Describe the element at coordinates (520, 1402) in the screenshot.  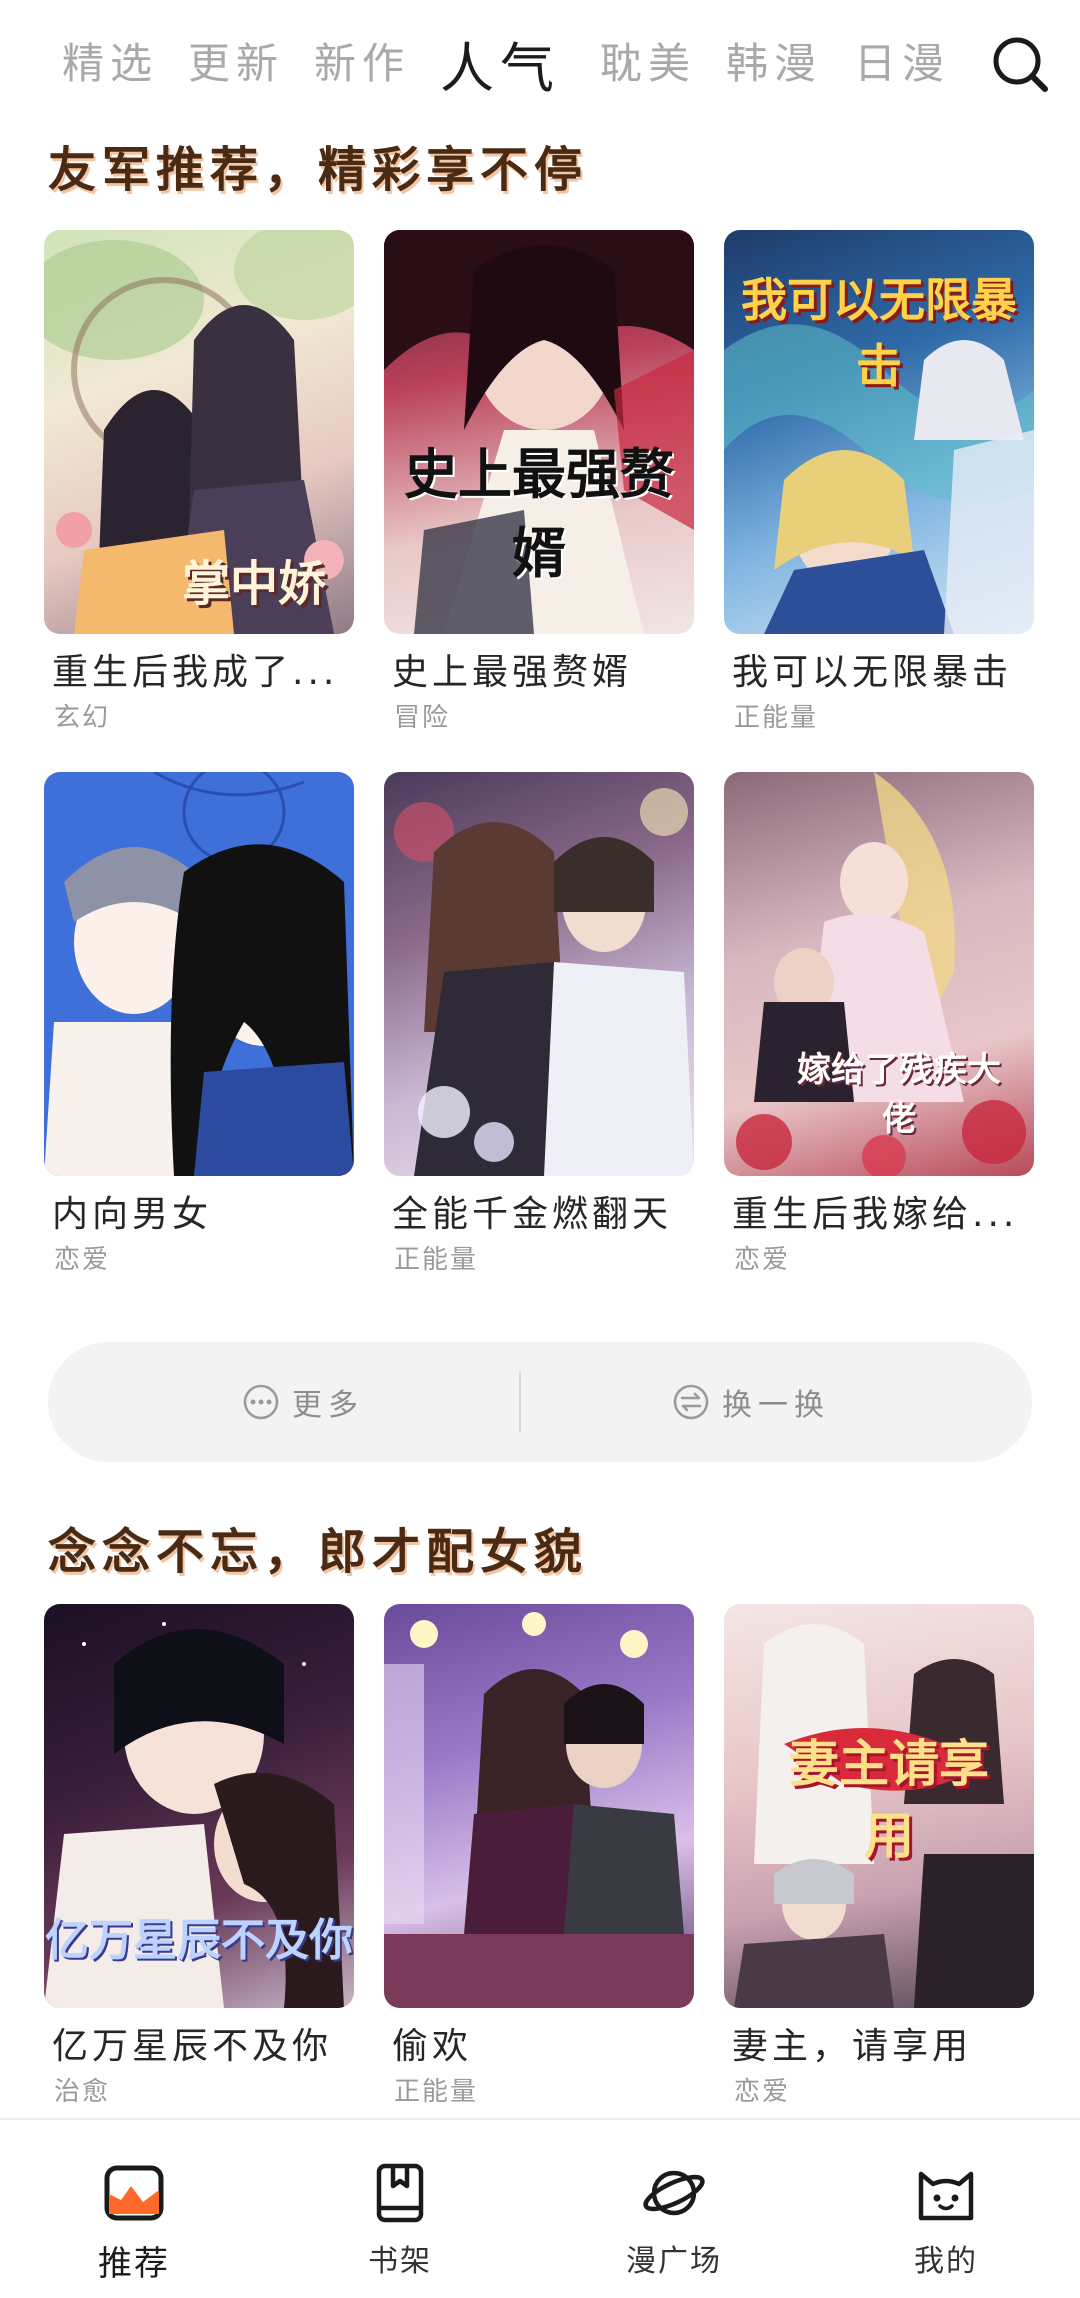
I see `action-divider` at that location.